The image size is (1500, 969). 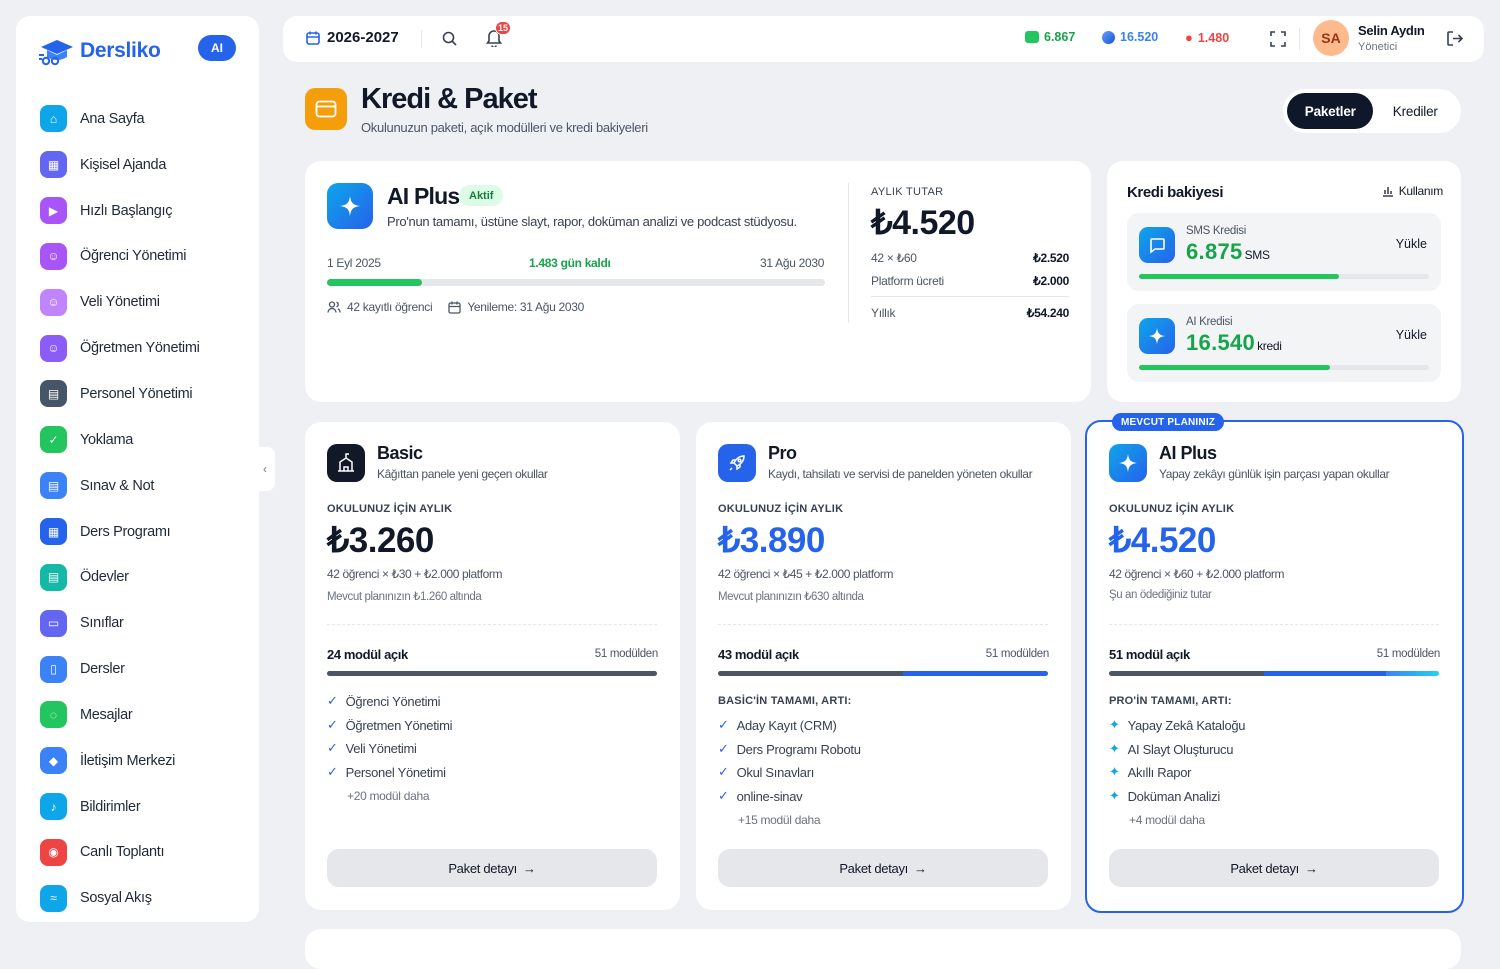 I want to click on brand-logo: Dersliko, so click(x=99, y=51).